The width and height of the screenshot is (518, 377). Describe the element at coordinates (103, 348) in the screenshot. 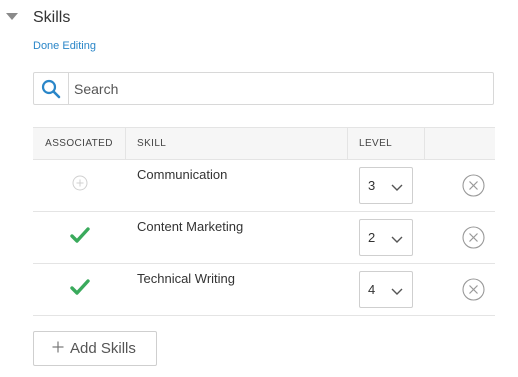

I see `add-skills-label: Add Skills` at that location.